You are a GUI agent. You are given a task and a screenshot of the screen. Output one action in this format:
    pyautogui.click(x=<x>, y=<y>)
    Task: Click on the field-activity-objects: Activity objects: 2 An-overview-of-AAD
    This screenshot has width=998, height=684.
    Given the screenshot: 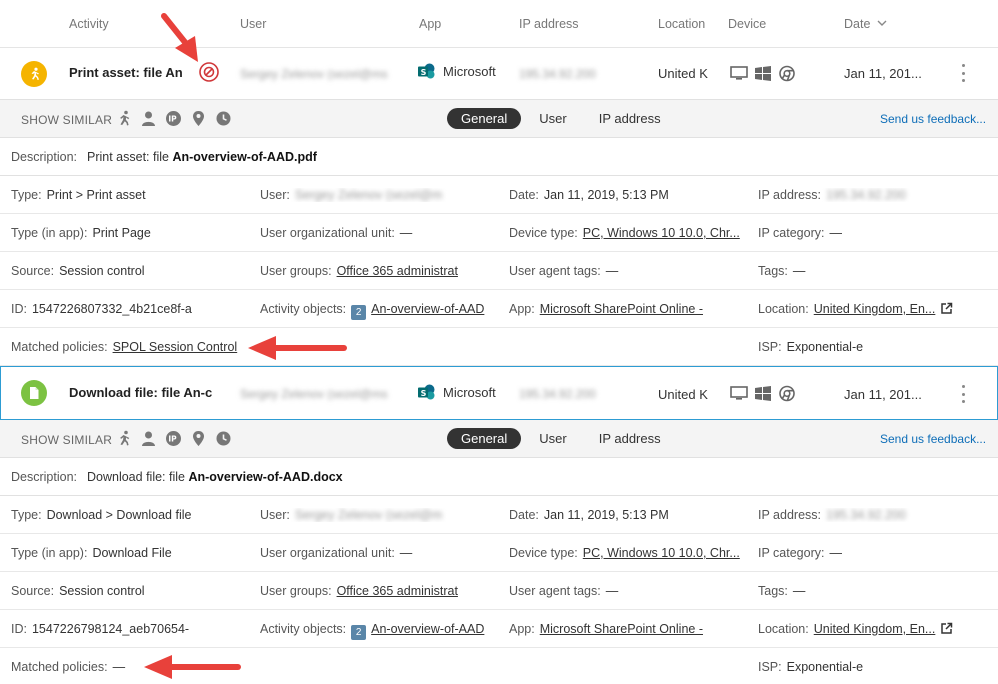 What is the action you would take?
    pyautogui.click(x=375, y=631)
    